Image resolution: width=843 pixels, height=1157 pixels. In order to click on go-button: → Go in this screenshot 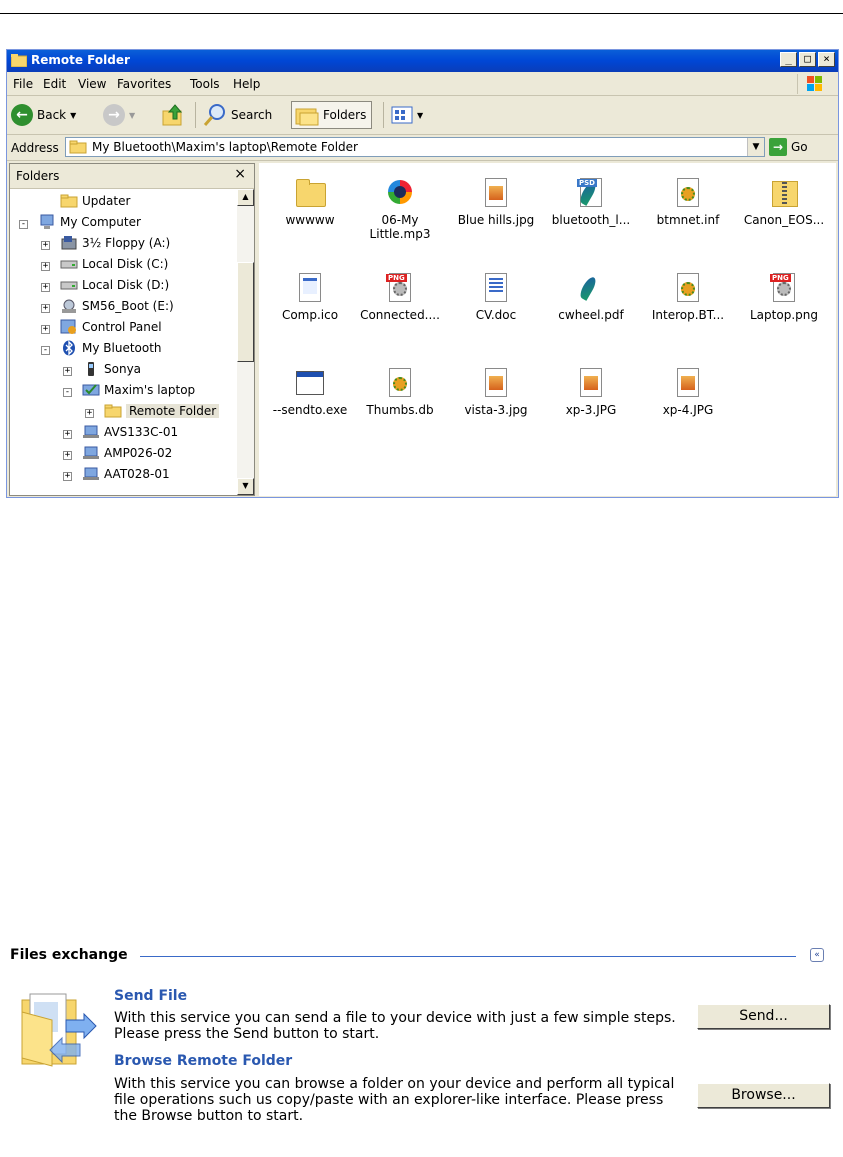, I will do `click(788, 147)`.